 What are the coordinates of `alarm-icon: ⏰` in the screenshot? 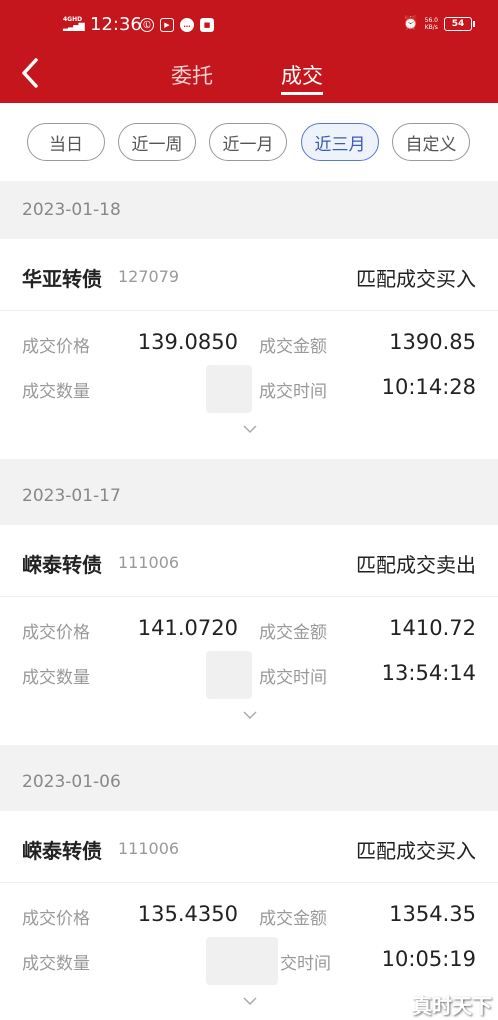 It's located at (410, 23).